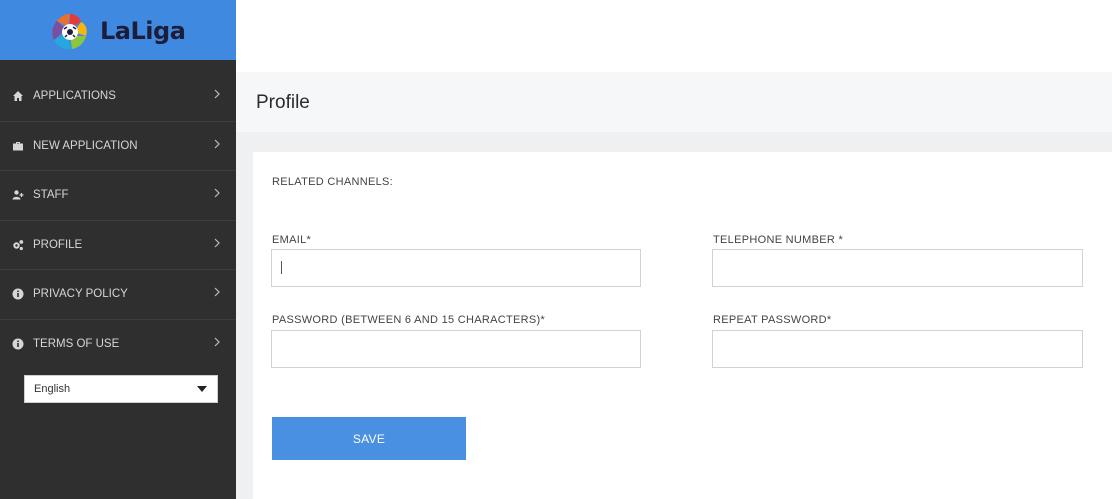 This screenshot has height=499, width=1112. I want to click on page-title: Profile, so click(283, 102).